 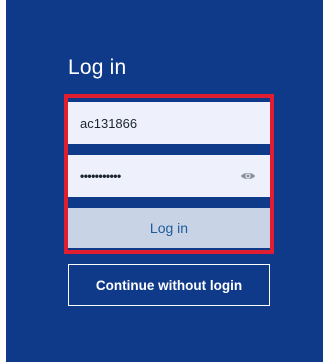 What do you see at coordinates (169, 285) in the screenshot?
I see `continue-without-login-button: Continue without login` at bounding box center [169, 285].